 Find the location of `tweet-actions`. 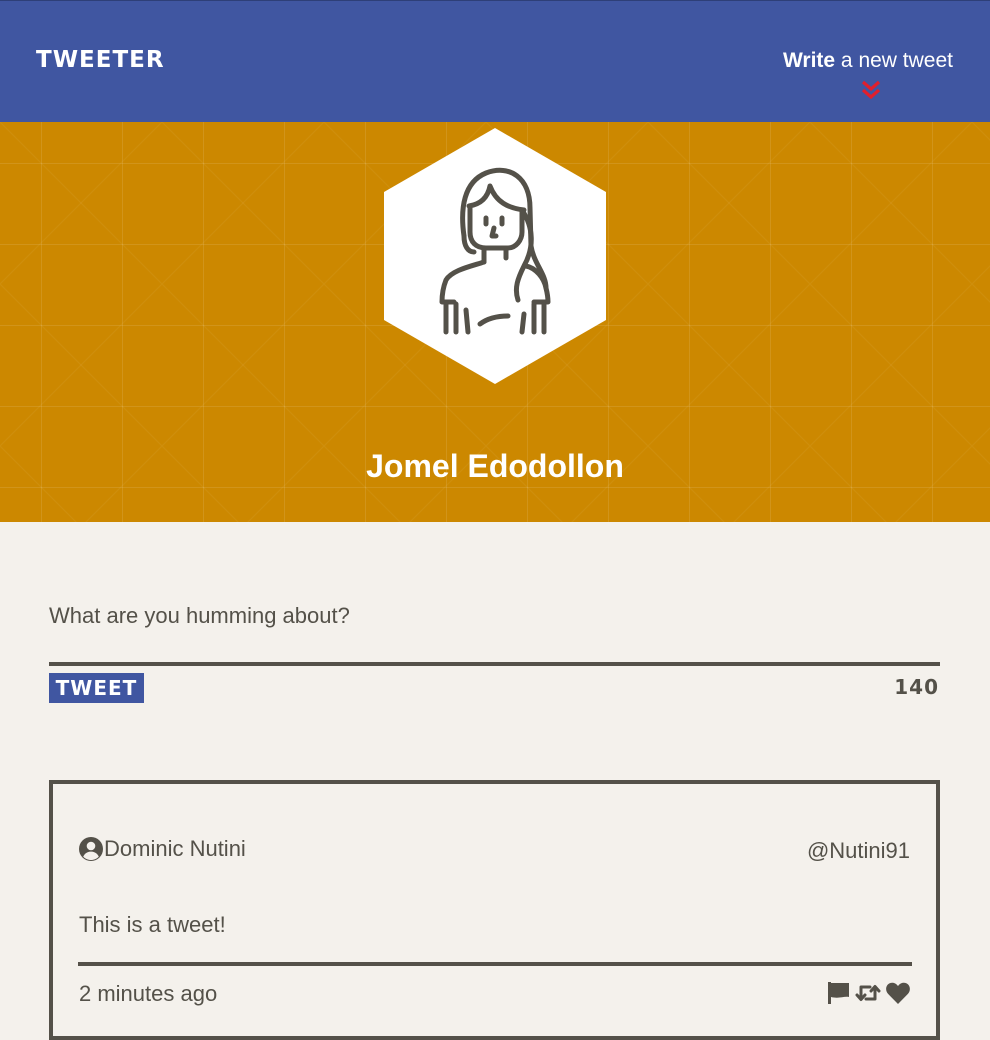

tweet-actions is located at coordinates (868, 993).